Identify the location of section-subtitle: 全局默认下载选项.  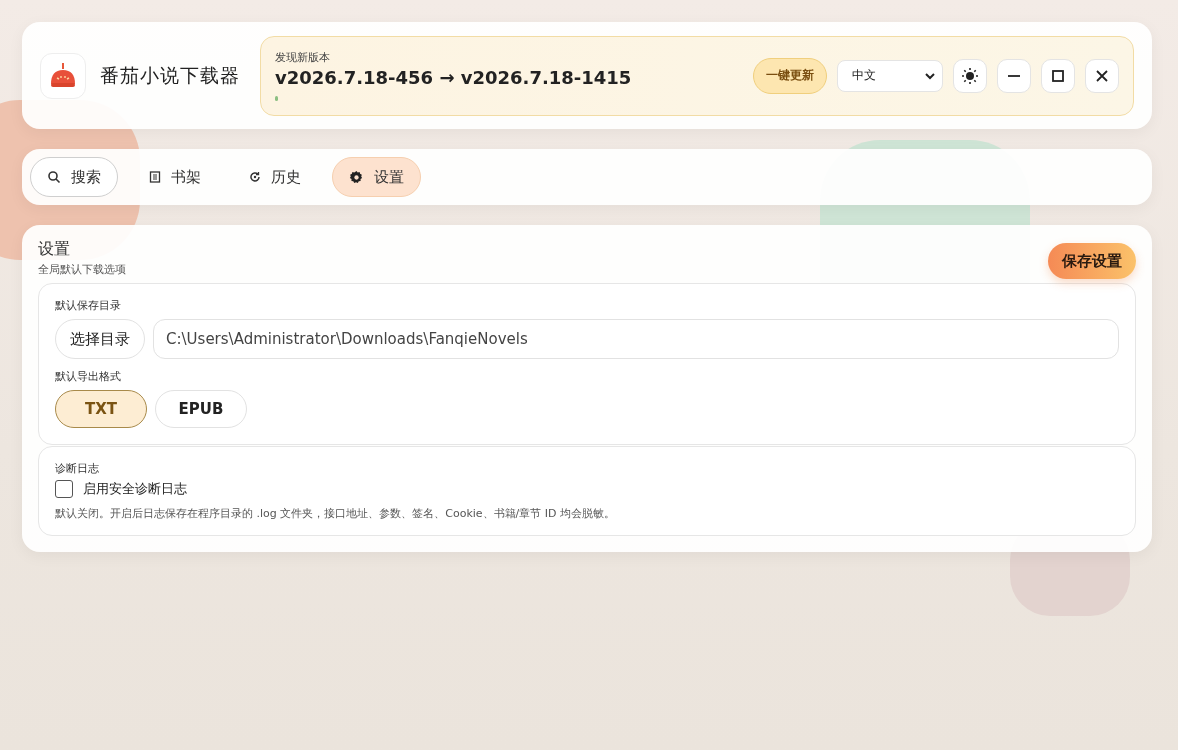
(82, 269).